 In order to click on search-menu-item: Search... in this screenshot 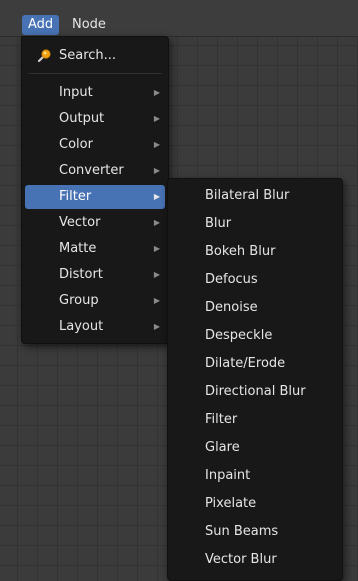, I will do `click(95, 56)`.